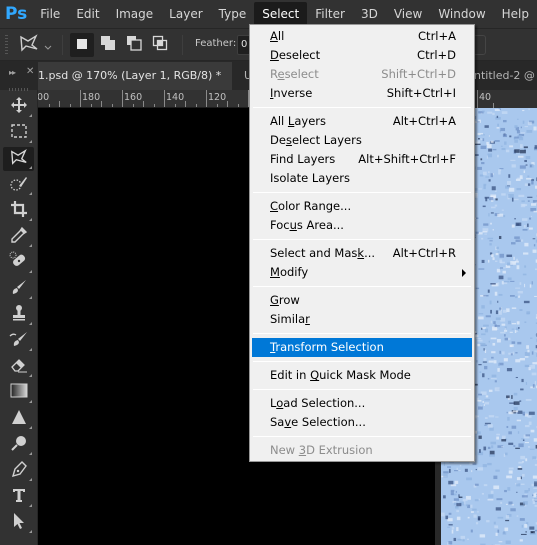  What do you see at coordinates (281, 14) in the screenshot?
I see `menu-select: Select` at bounding box center [281, 14].